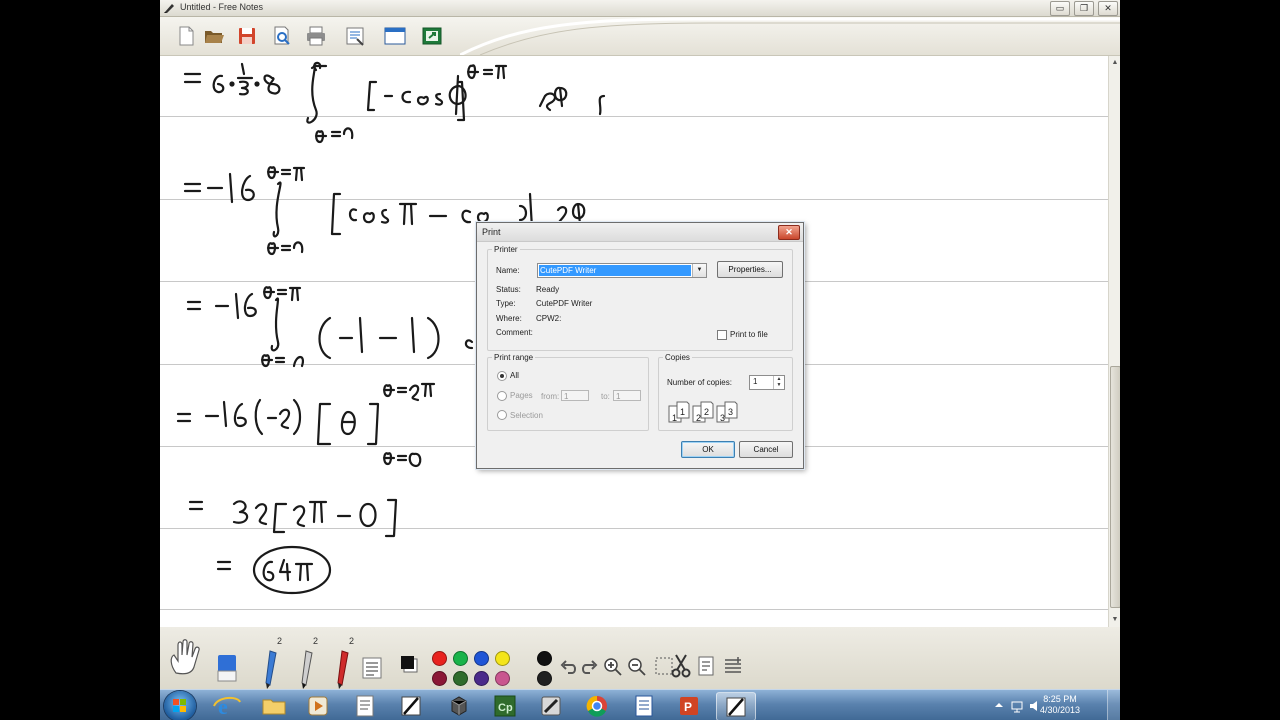 The width and height of the screenshot is (1280, 720). I want to click on taskbar-powerpoint: P, so click(689, 705).